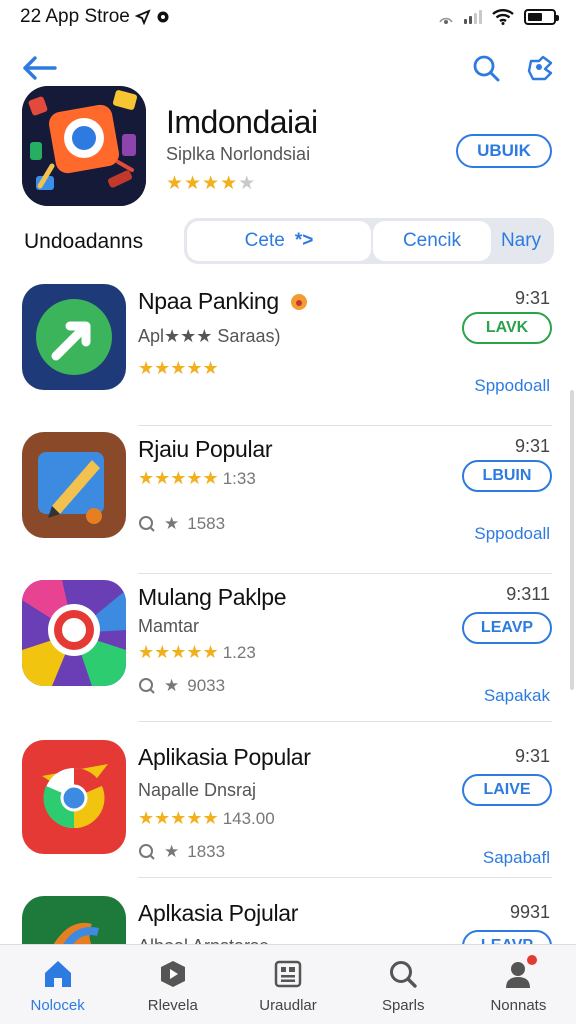 This screenshot has width=576, height=1024. I want to click on pencil-app-icon, so click(74, 485).